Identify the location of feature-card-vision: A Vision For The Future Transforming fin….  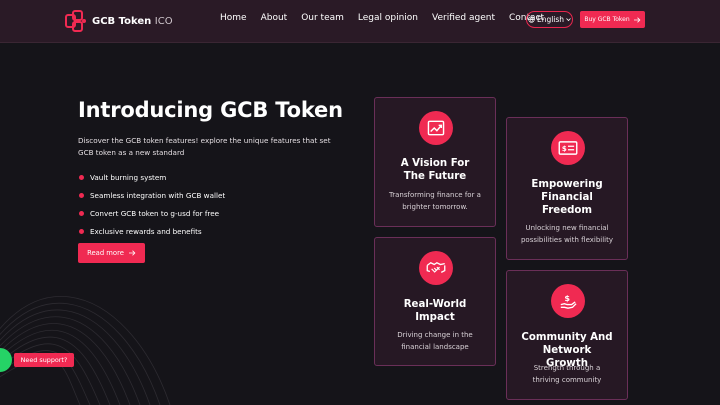
(435, 162).